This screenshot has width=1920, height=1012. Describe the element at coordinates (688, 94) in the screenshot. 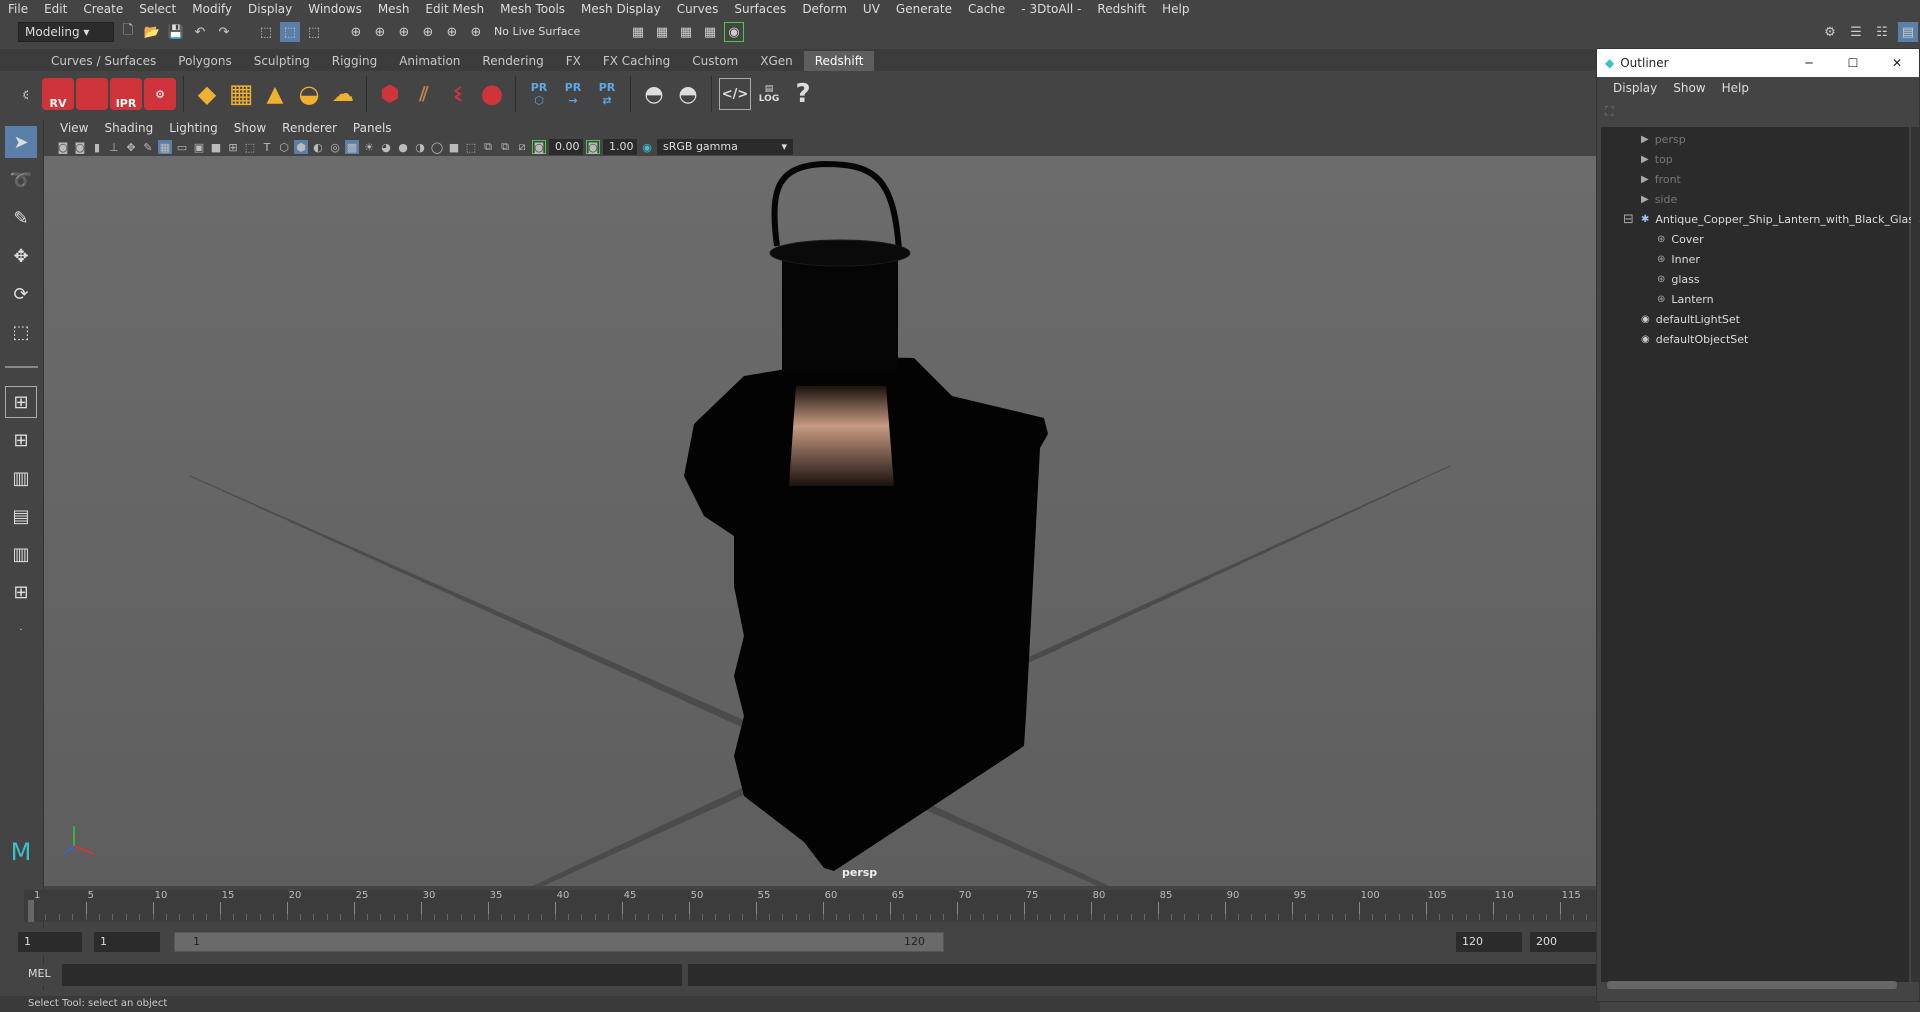

I see `rs-material-bowl2-icon: ◓` at that location.